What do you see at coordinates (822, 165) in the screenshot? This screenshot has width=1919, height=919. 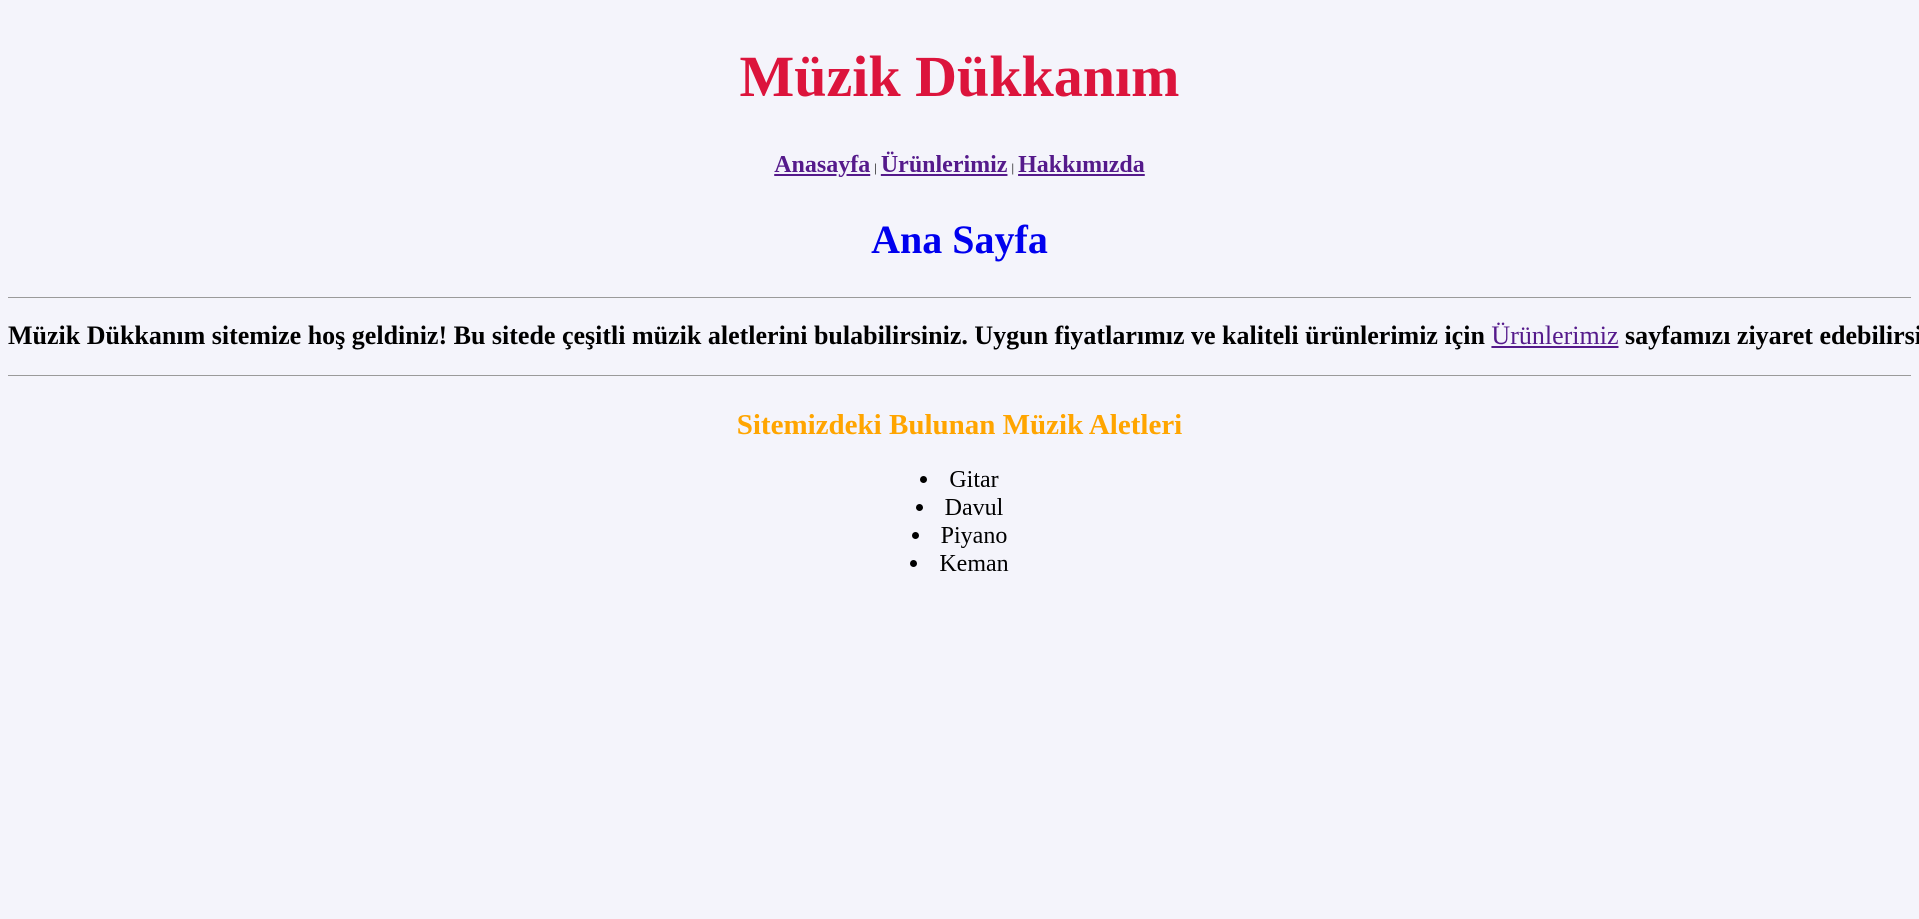 I see `nav-link-anasayfa: Anasayfa` at bounding box center [822, 165].